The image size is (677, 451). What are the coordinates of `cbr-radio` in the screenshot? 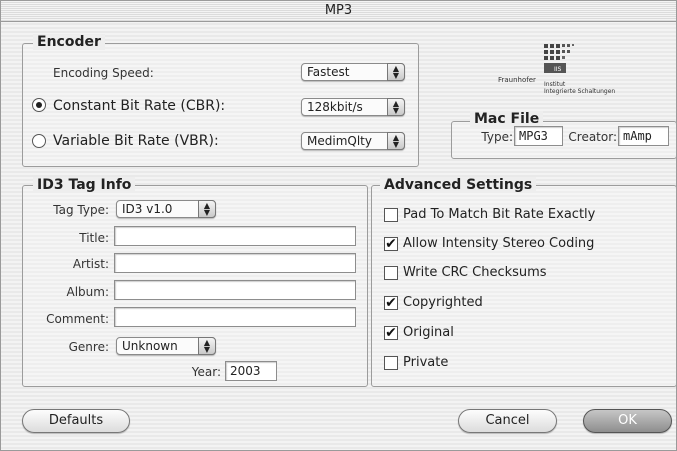 It's located at (39, 105).